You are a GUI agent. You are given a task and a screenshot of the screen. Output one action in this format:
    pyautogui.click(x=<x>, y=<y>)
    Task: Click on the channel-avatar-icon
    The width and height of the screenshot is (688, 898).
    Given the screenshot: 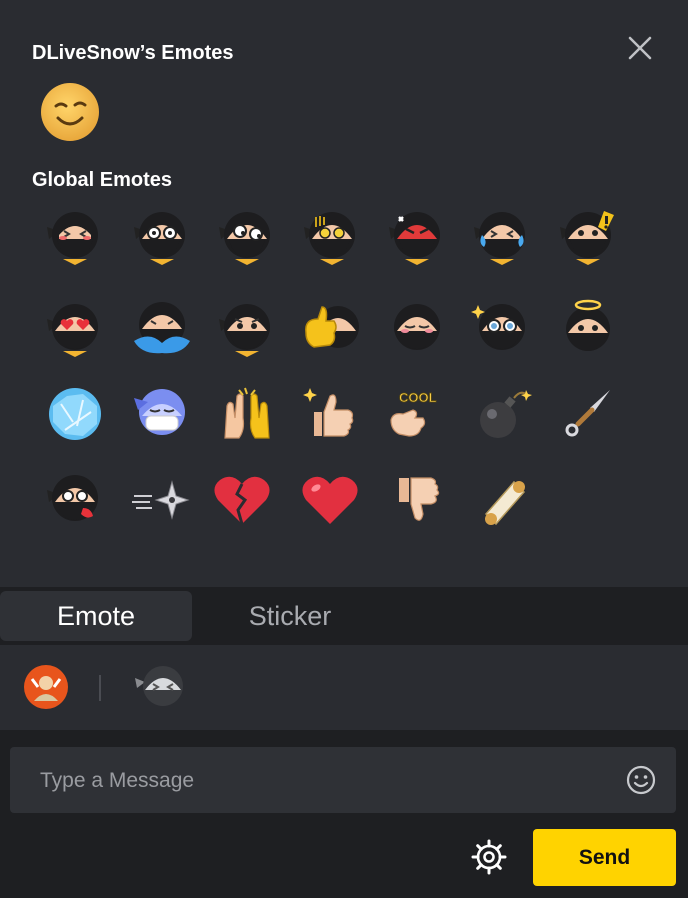 What is the action you would take?
    pyautogui.click(x=46, y=687)
    